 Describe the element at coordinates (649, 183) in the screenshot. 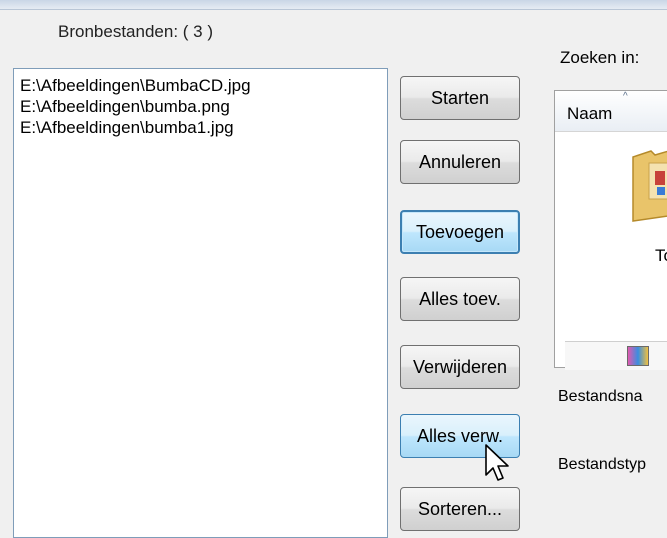

I see `folder-icon` at that location.